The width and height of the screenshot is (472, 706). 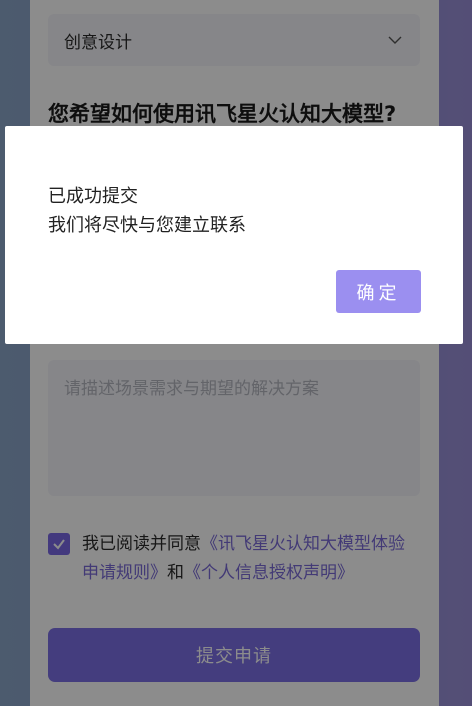 What do you see at coordinates (93, 196) in the screenshot?
I see `dialog-title: 已成功提交` at bounding box center [93, 196].